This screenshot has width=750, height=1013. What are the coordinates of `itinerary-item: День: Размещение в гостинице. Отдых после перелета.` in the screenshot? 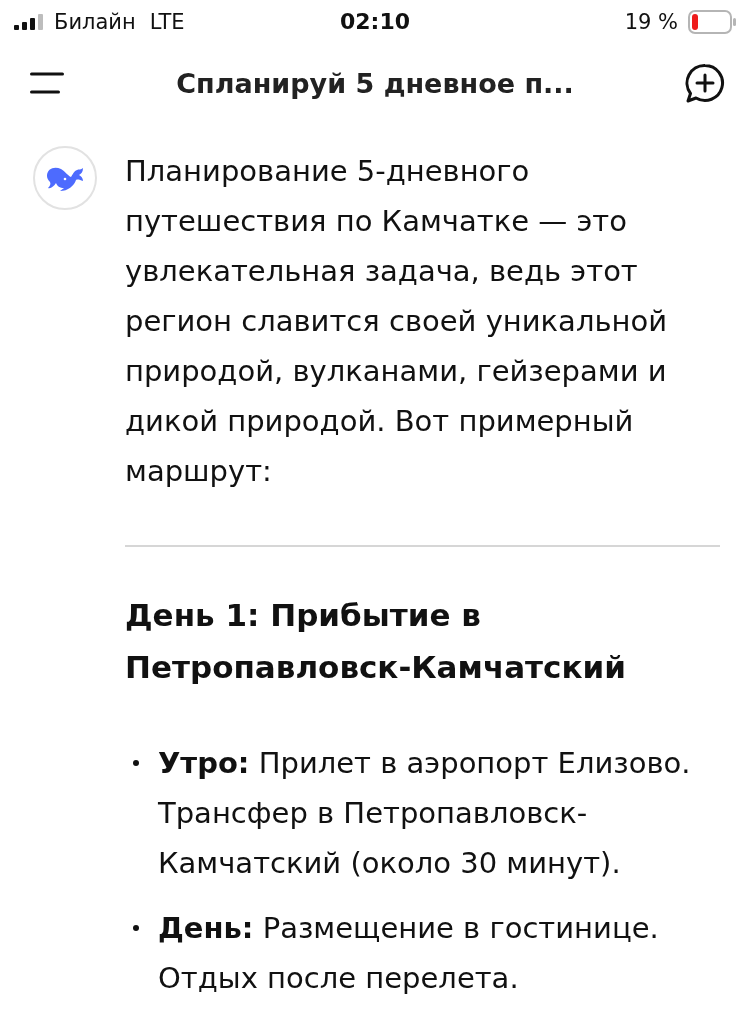 It's located at (409, 953).